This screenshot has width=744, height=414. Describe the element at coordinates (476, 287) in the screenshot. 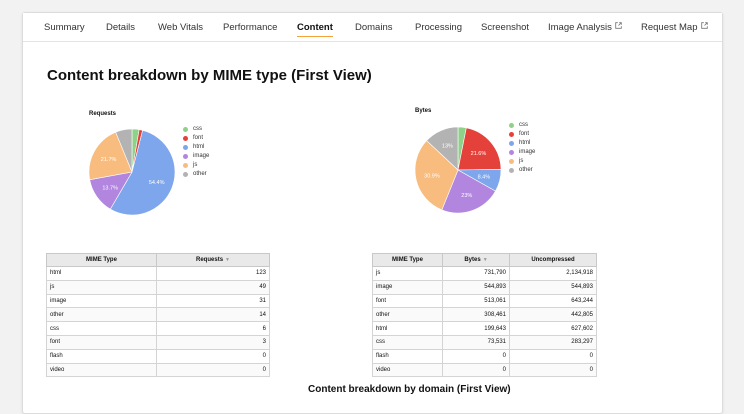

I see `value-cell: 544,893` at that location.